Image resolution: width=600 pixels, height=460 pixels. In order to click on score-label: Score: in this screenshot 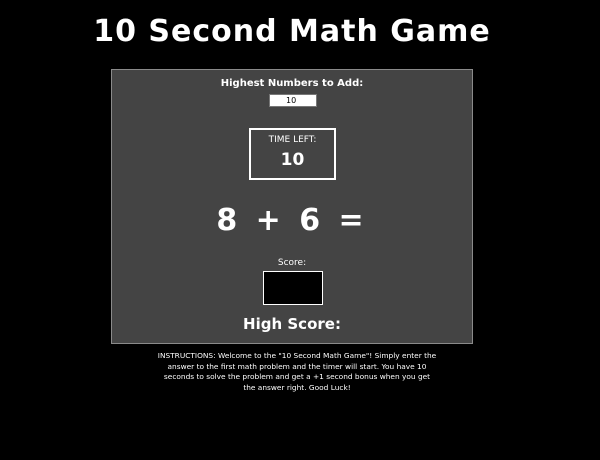, I will do `click(292, 263)`.